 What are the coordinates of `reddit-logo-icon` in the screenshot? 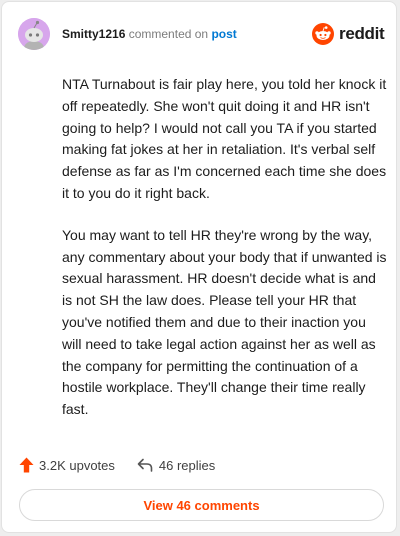 It's located at (323, 34).